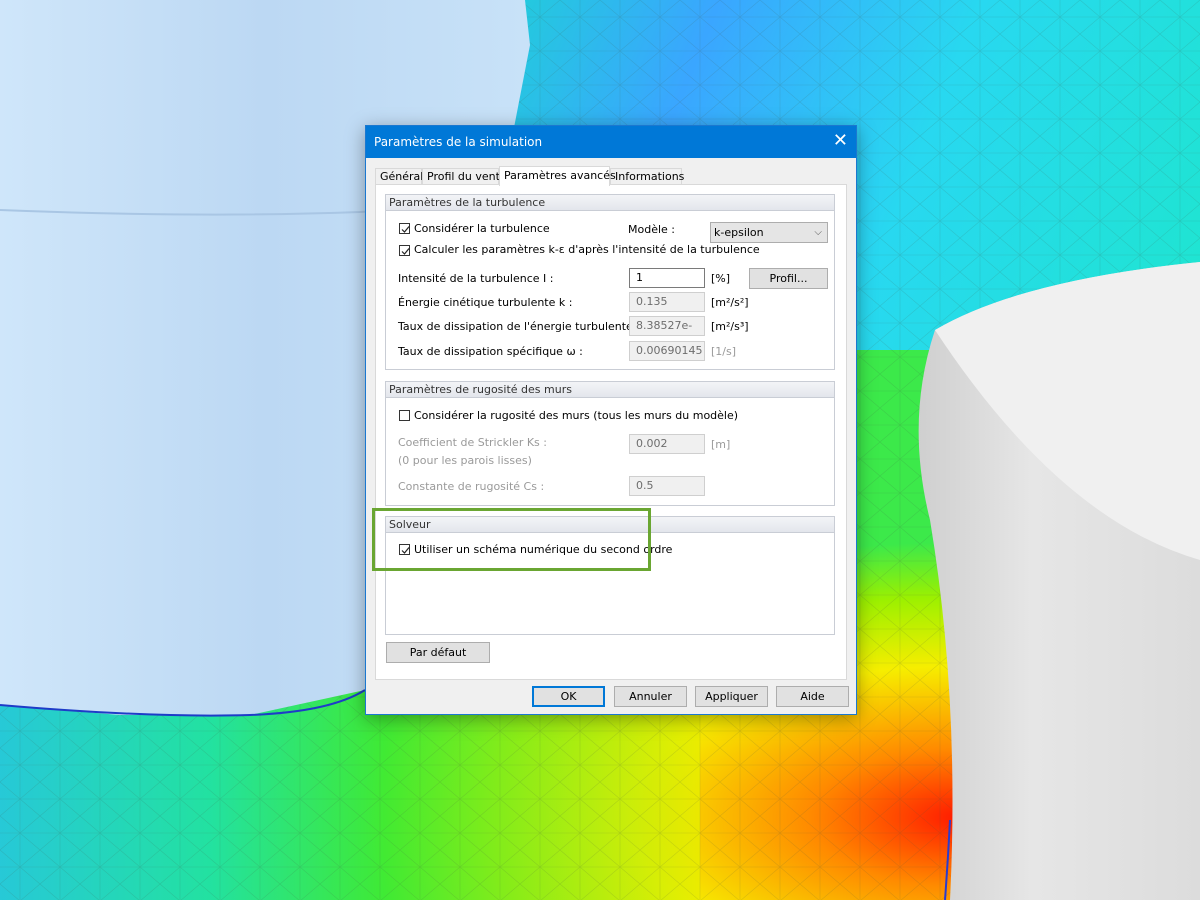 The height and width of the screenshot is (900, 1200). I want to click on tab-advanced-parameters: Paramètres avancés, so click(557, 176).